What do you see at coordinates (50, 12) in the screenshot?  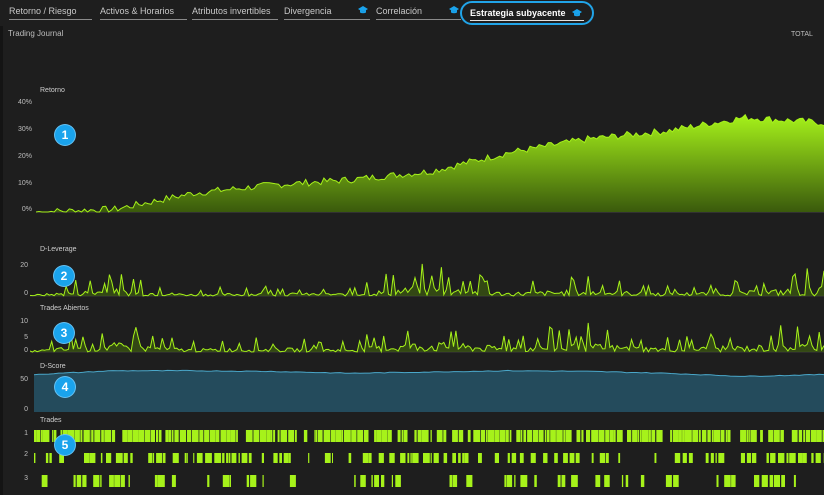 I see `tab-retorno-riesgo: Retorno / Riesgo` at bounding box center [50, 12].